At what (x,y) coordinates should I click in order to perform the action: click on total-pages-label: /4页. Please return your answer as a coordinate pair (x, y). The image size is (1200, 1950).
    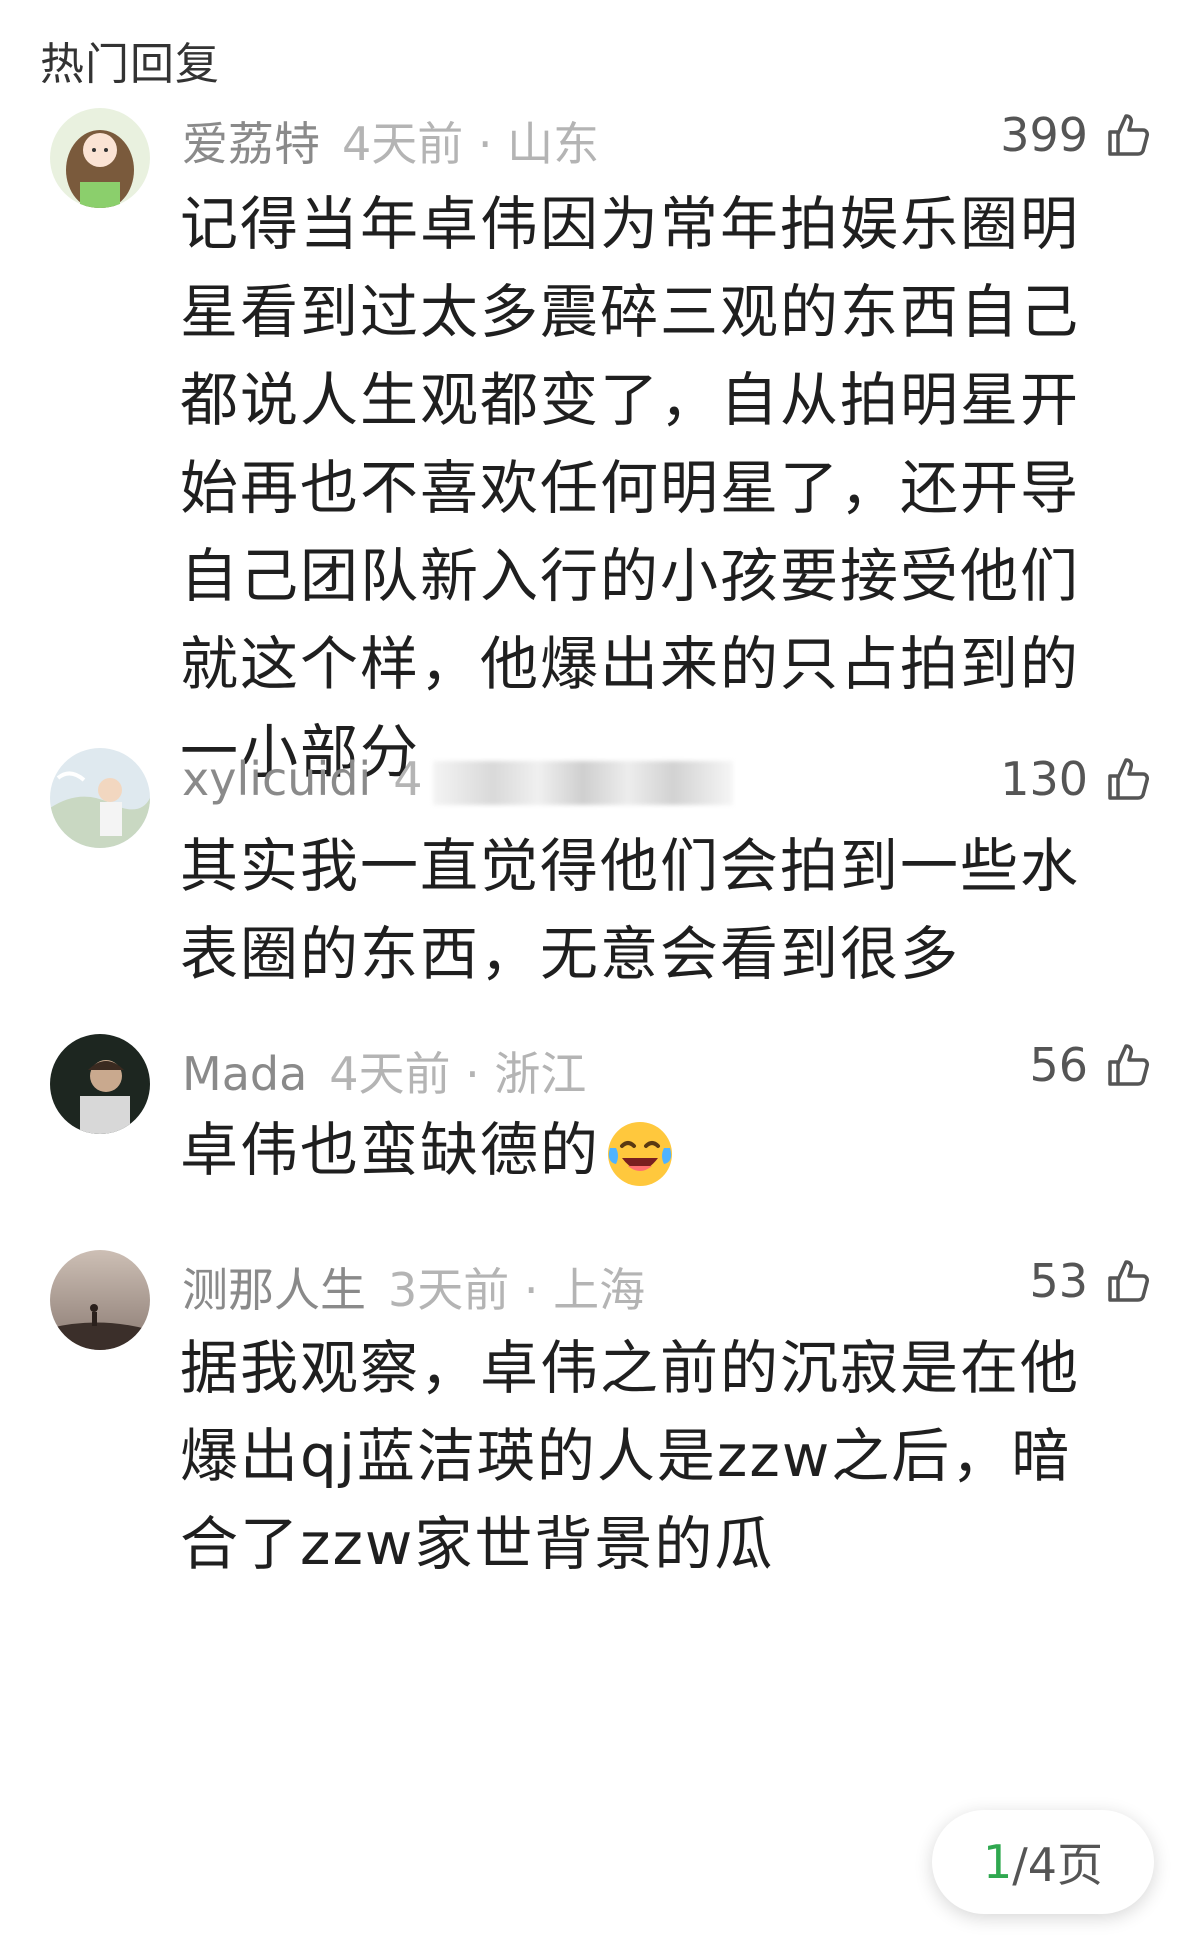
    Looking at the image, I should click on (1058, 1865).